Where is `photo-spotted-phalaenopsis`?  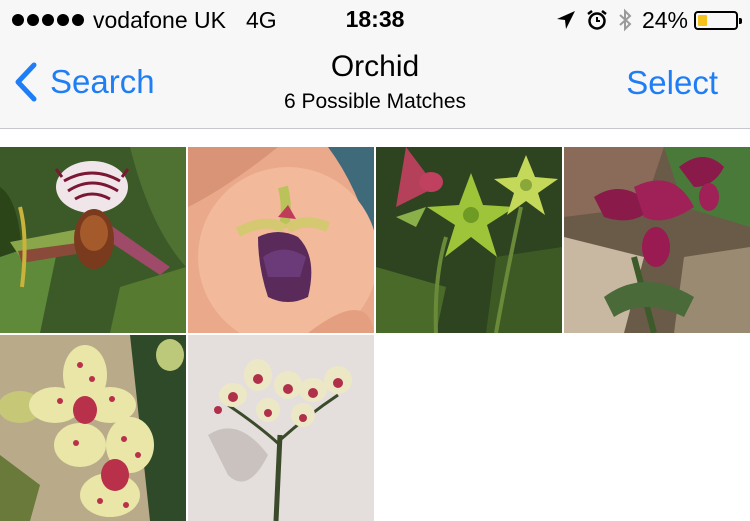
photo-spotted-phalaenopsis is located at coordinates (93, 428).